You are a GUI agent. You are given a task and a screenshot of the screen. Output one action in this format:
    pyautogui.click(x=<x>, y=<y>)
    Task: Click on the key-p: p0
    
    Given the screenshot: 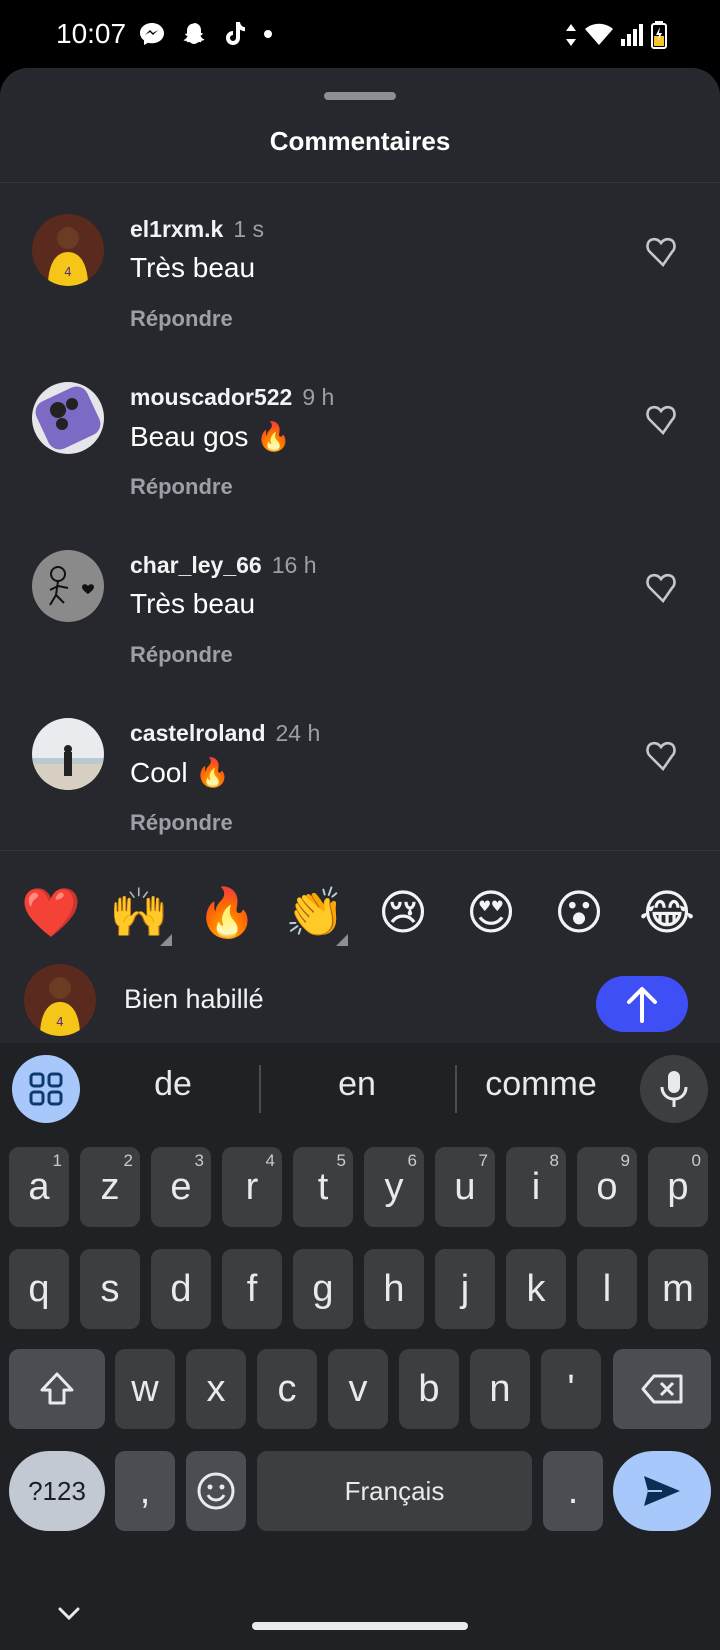 What is the action you would take?
    pyautogui.click(x=678, y=1187)
    